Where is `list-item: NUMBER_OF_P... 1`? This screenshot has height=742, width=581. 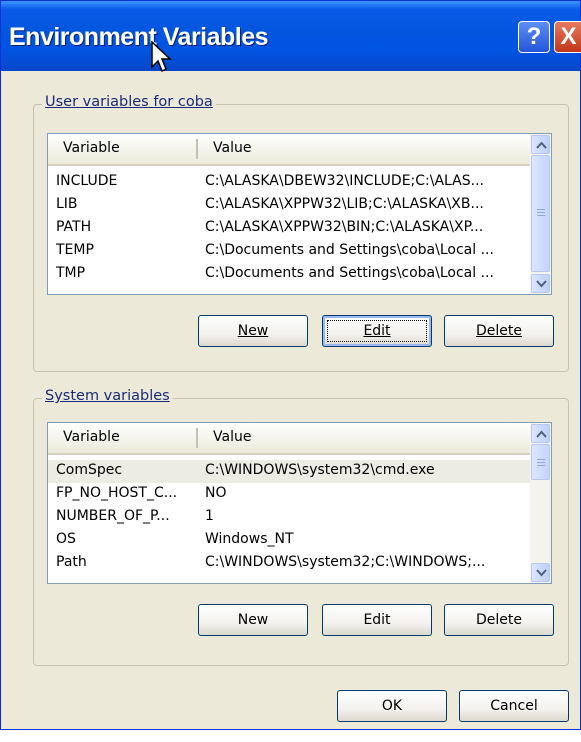
list-item: NUMBER_OF_P... 1 is located at coordinates (289, 517).